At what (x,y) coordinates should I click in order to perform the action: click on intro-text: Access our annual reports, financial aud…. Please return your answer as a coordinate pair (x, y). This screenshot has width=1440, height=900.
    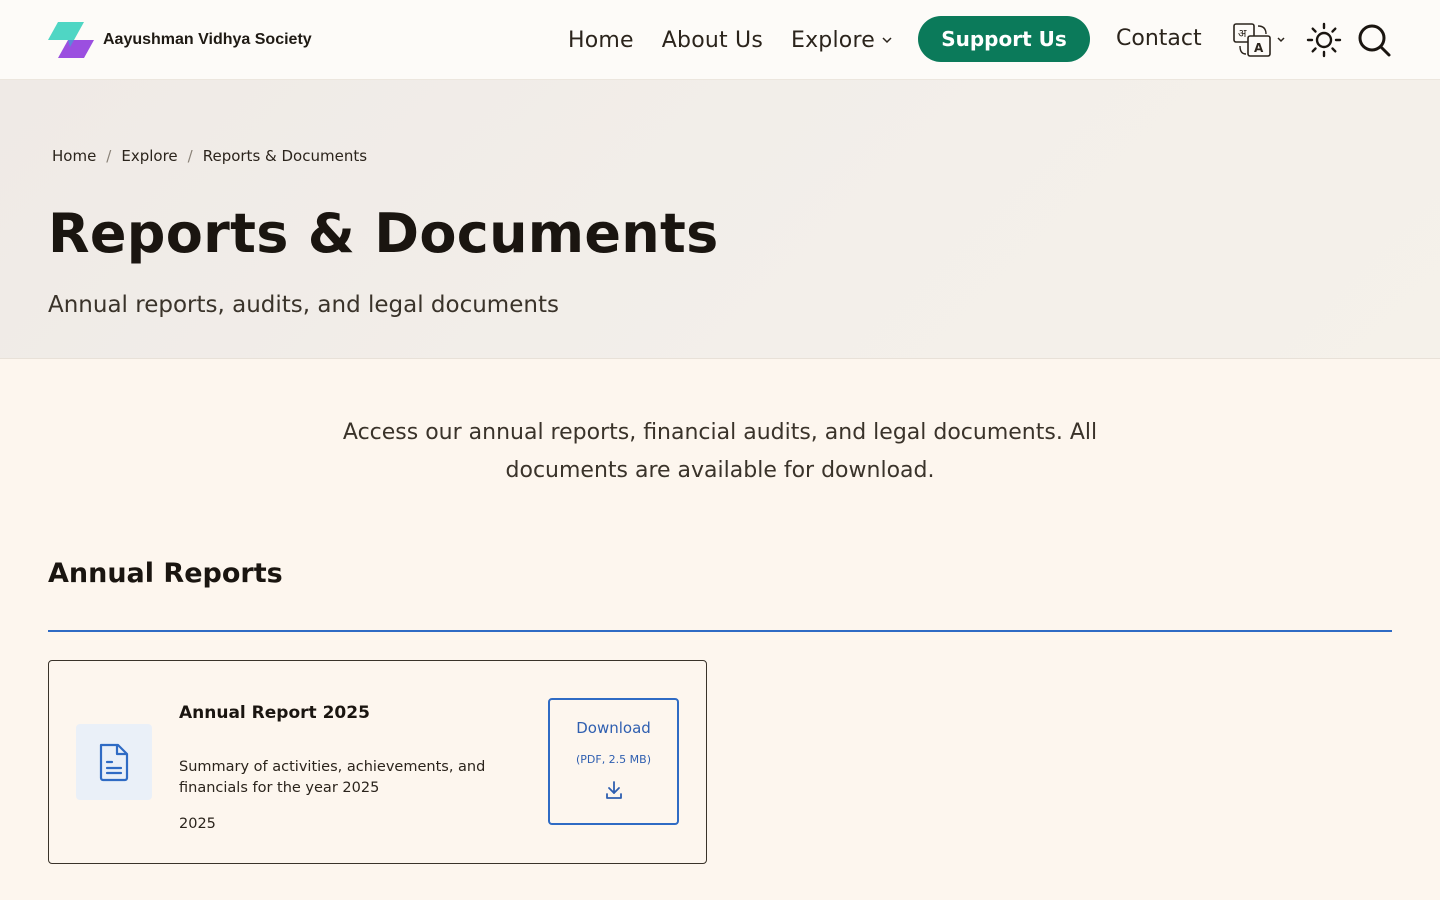
    Looking at the image, I should click on (720, 451).